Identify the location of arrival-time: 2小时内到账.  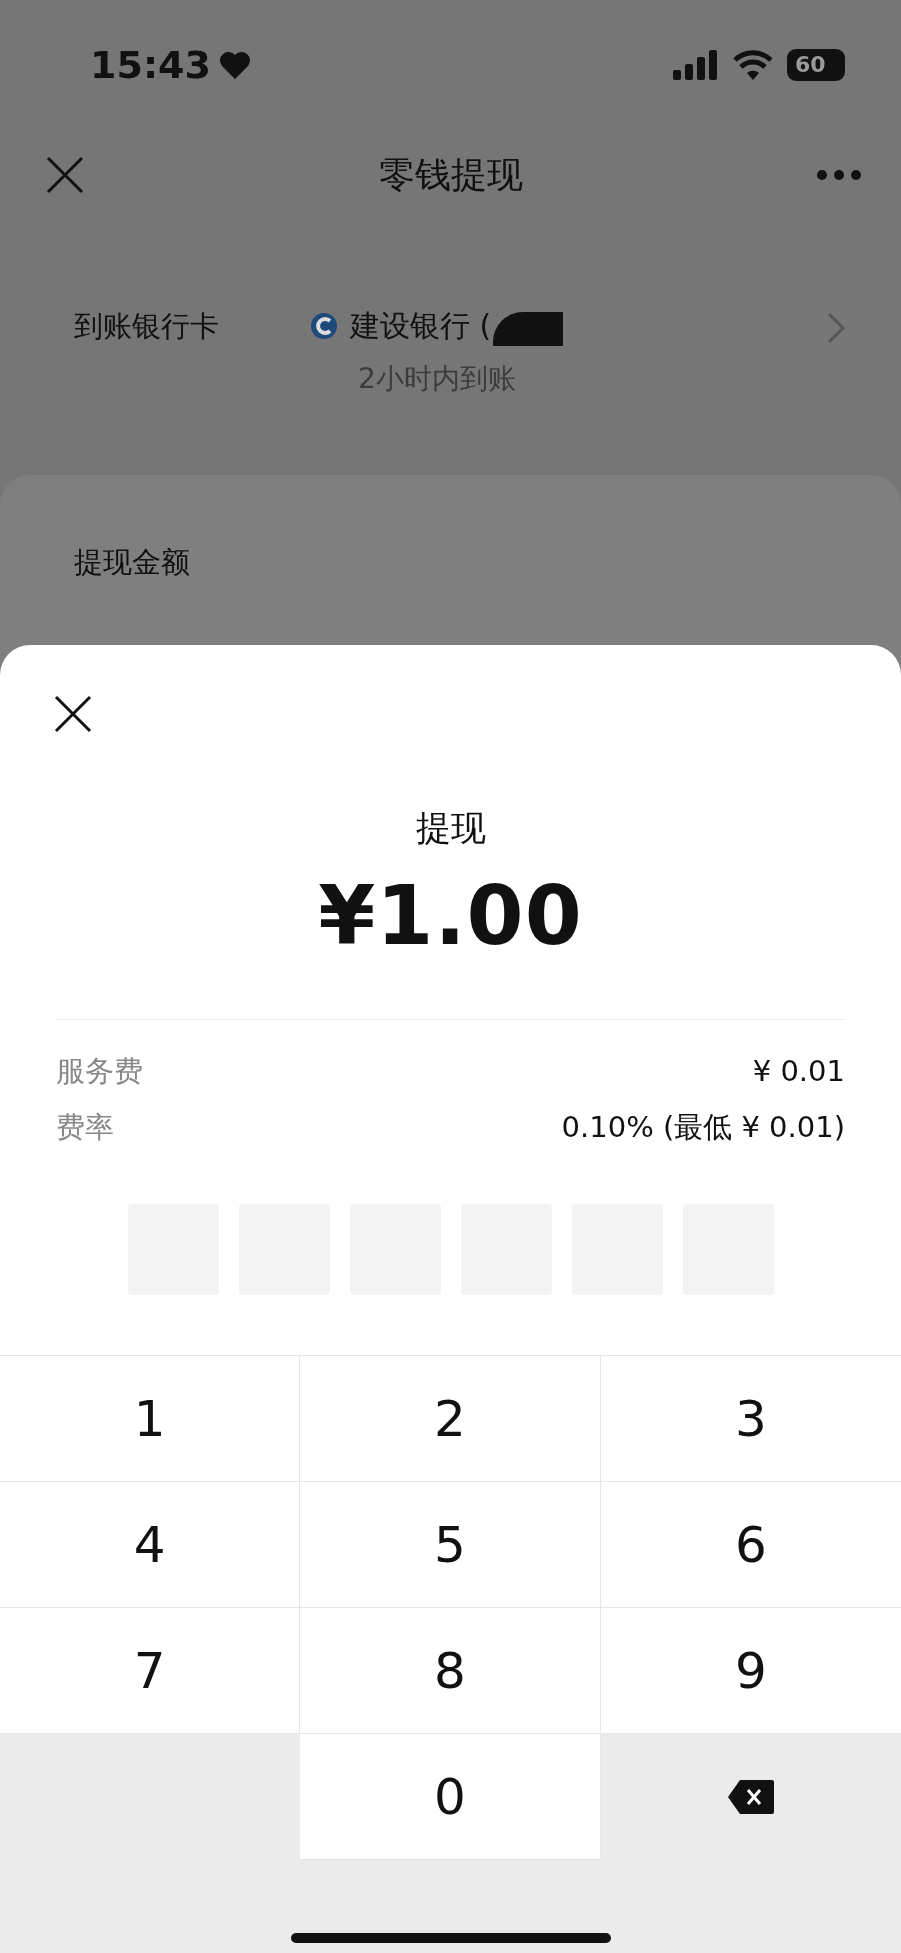
(437, 379).